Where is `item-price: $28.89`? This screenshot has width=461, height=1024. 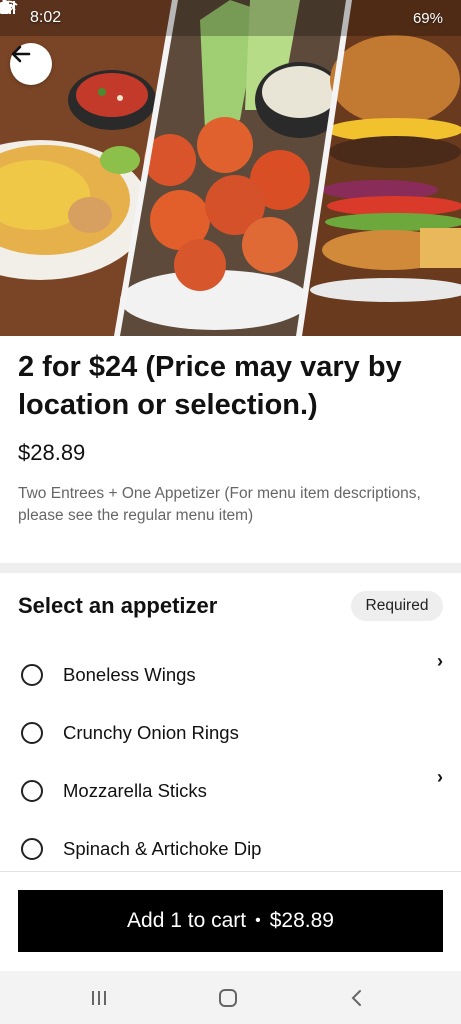
item-price: $28.89 is located at coordinates (52, 452).